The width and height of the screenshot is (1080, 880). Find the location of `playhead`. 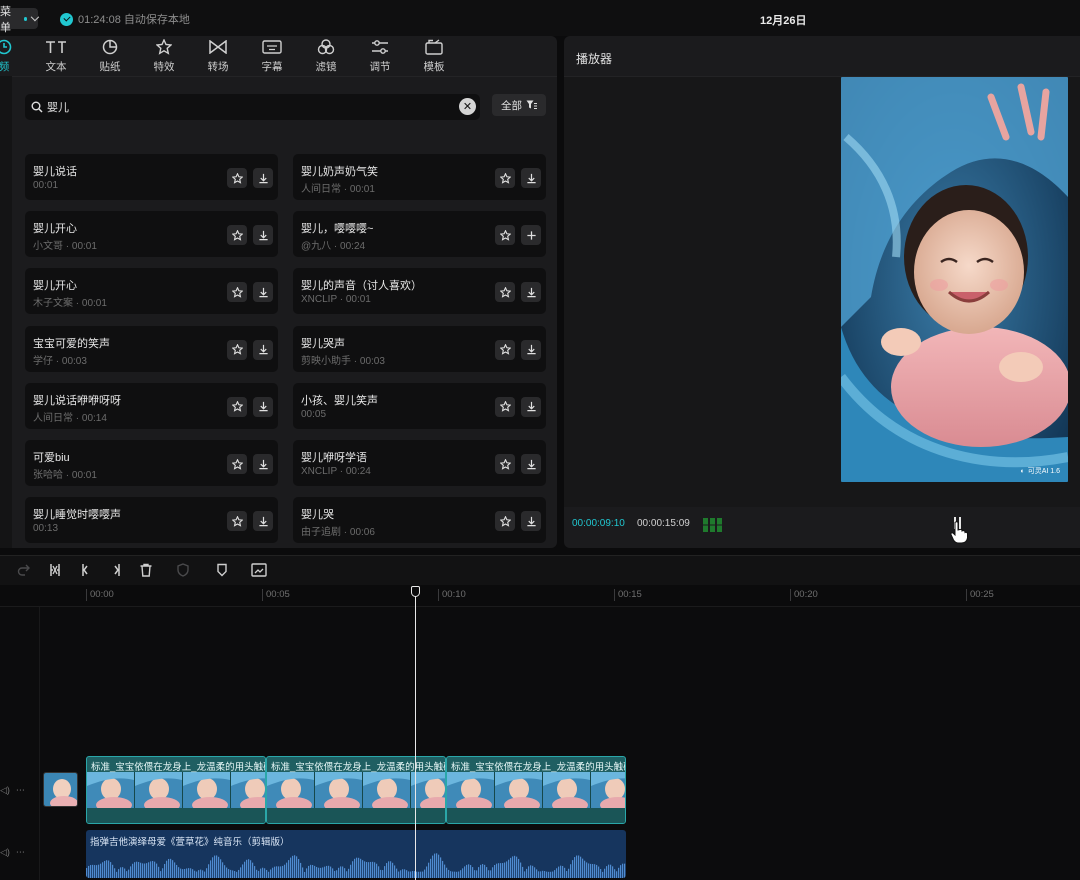

playhead is located at coordinates (415, 733).